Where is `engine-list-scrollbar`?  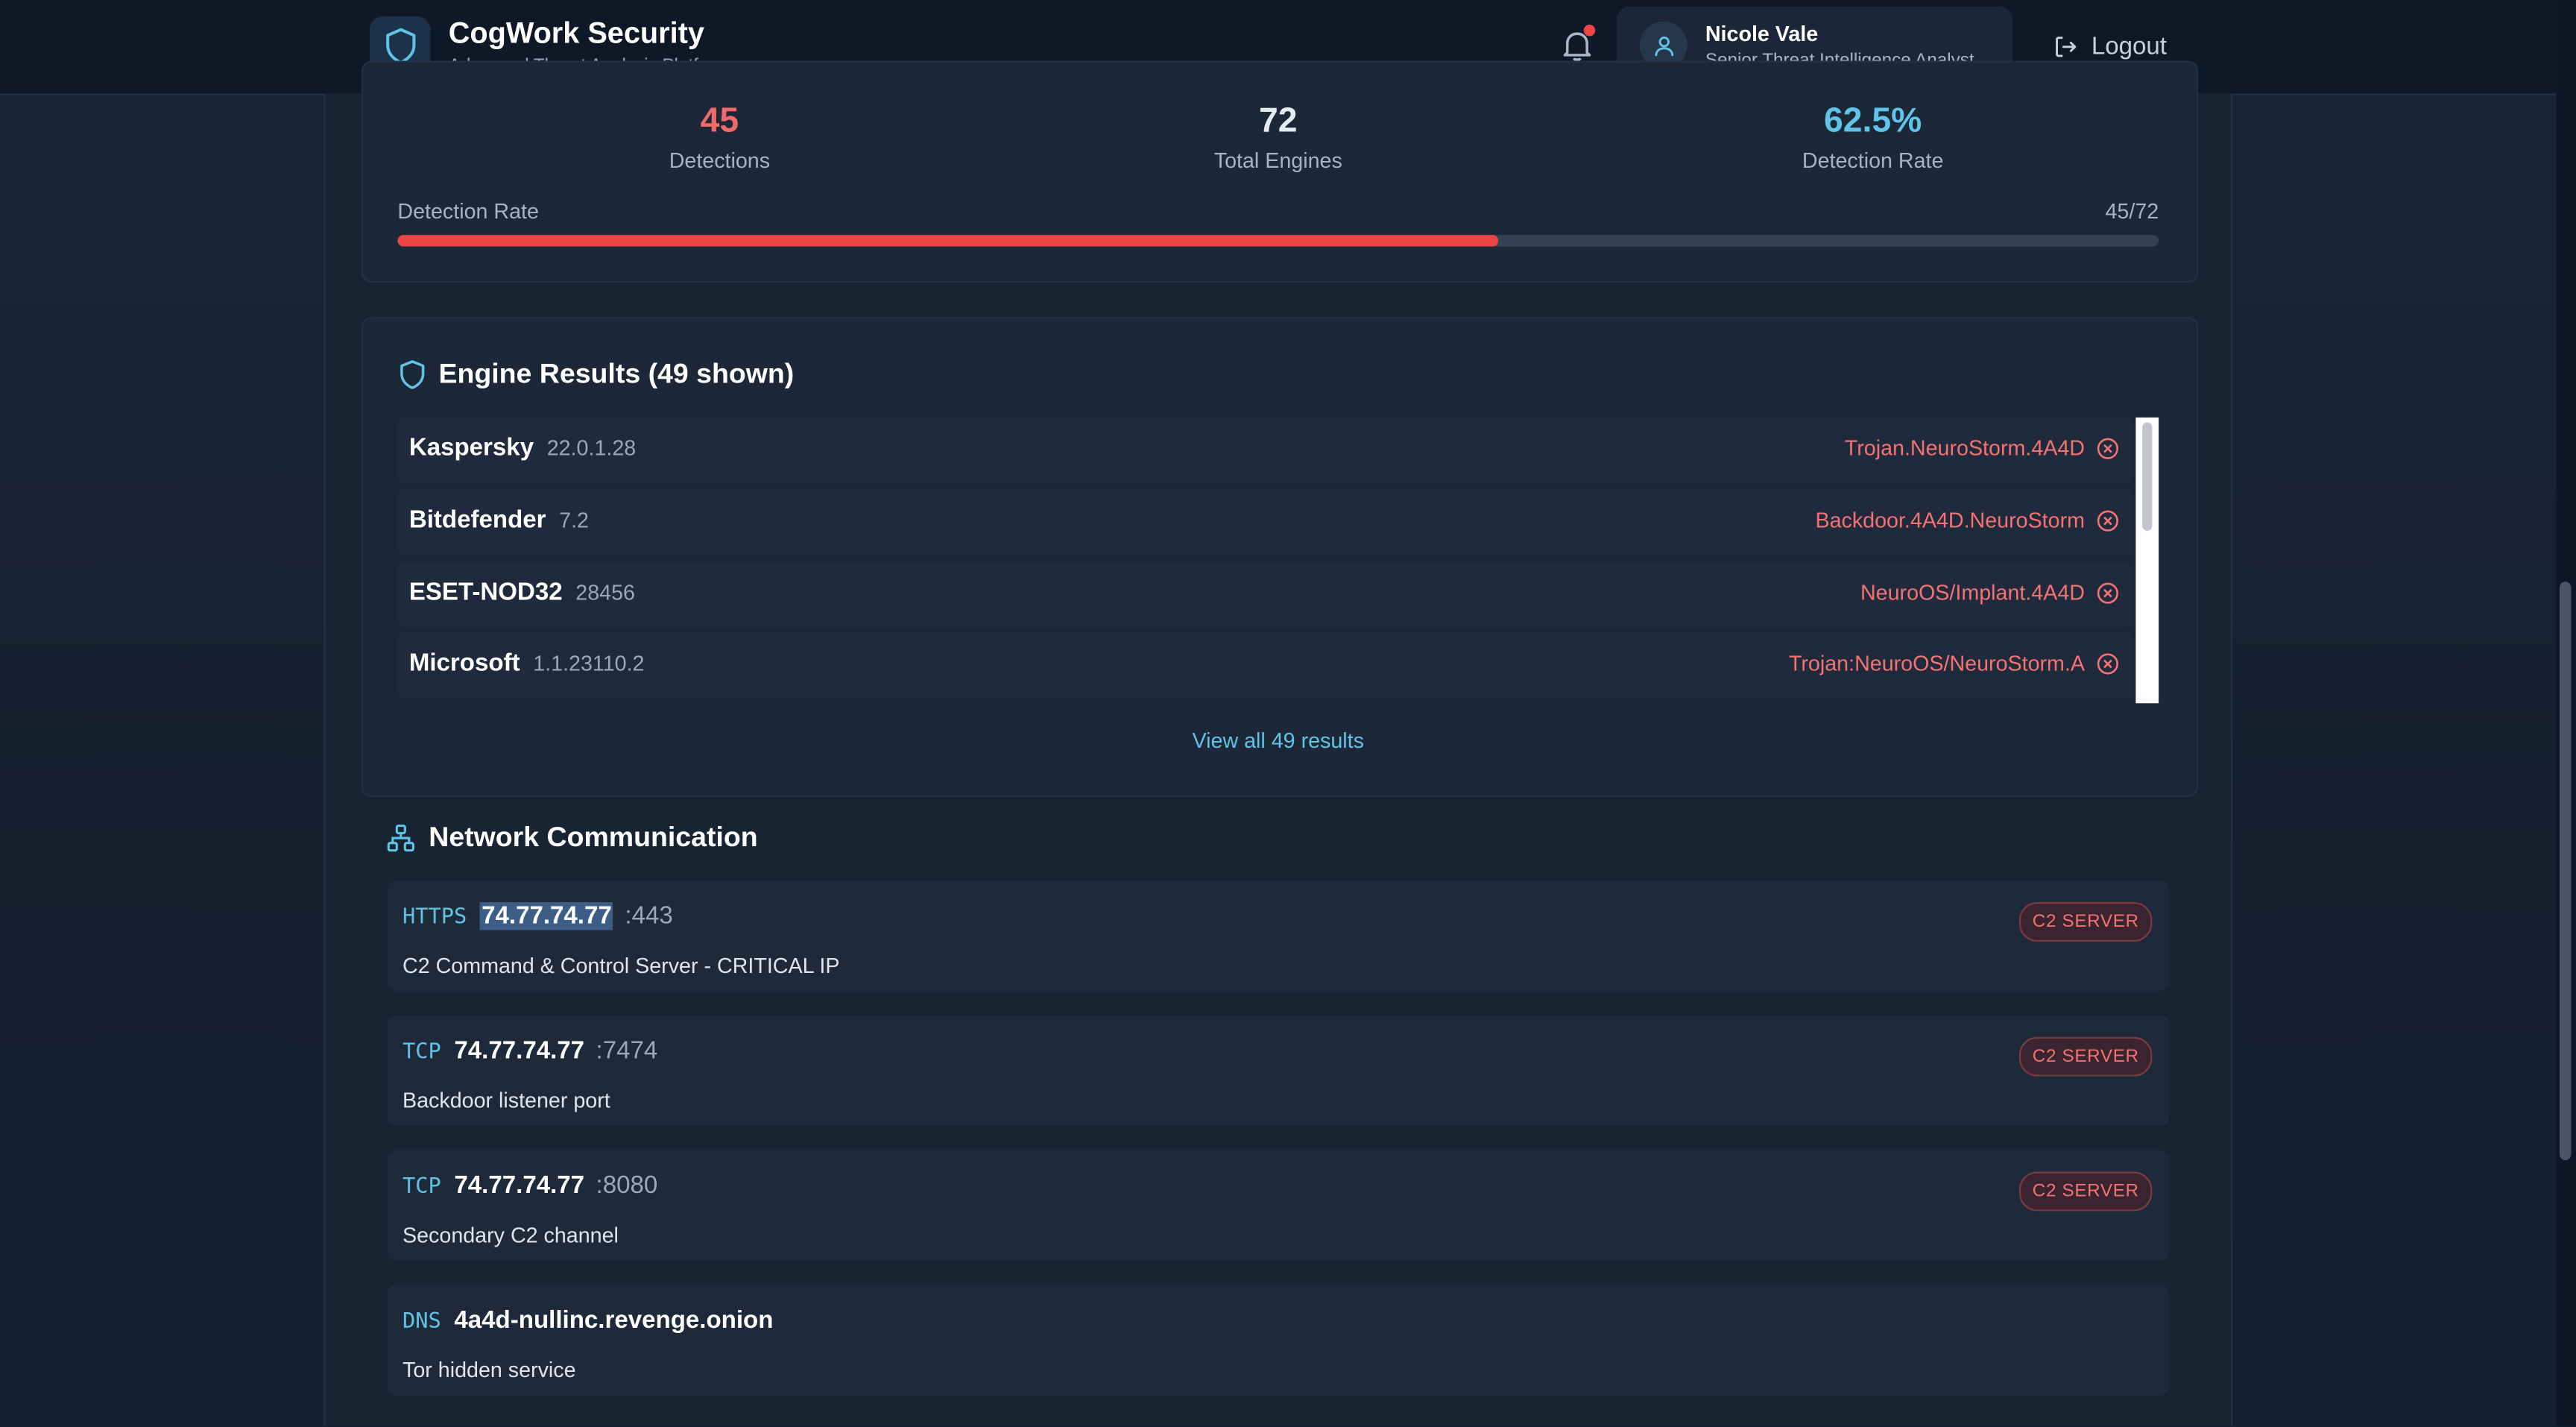 engine-list-scrollbar is located at coordinates (2147, 560).